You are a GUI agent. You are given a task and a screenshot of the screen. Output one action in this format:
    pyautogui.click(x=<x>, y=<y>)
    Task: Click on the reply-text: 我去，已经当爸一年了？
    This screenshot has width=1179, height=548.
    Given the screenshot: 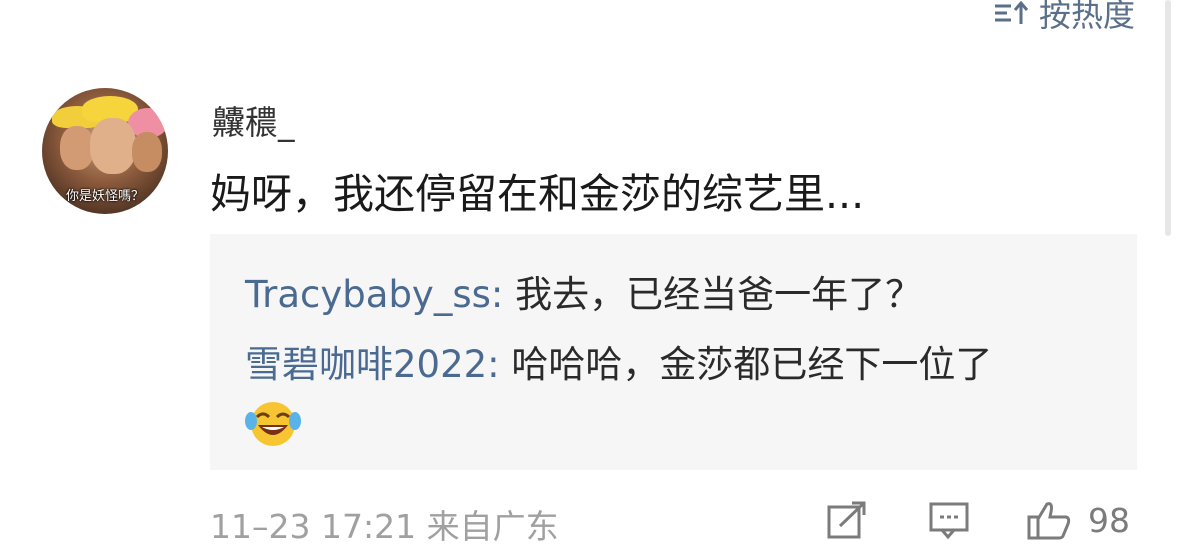 What is the action you would take?
    pyautogui.click(x=713, y=294)
    